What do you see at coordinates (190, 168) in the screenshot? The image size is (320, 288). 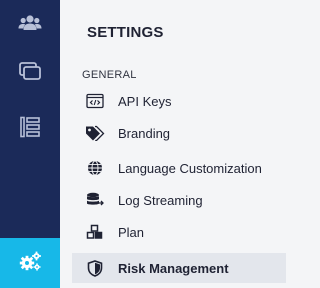 I see `menu-item-label: Language Customization` at bounding box center [190, 168].